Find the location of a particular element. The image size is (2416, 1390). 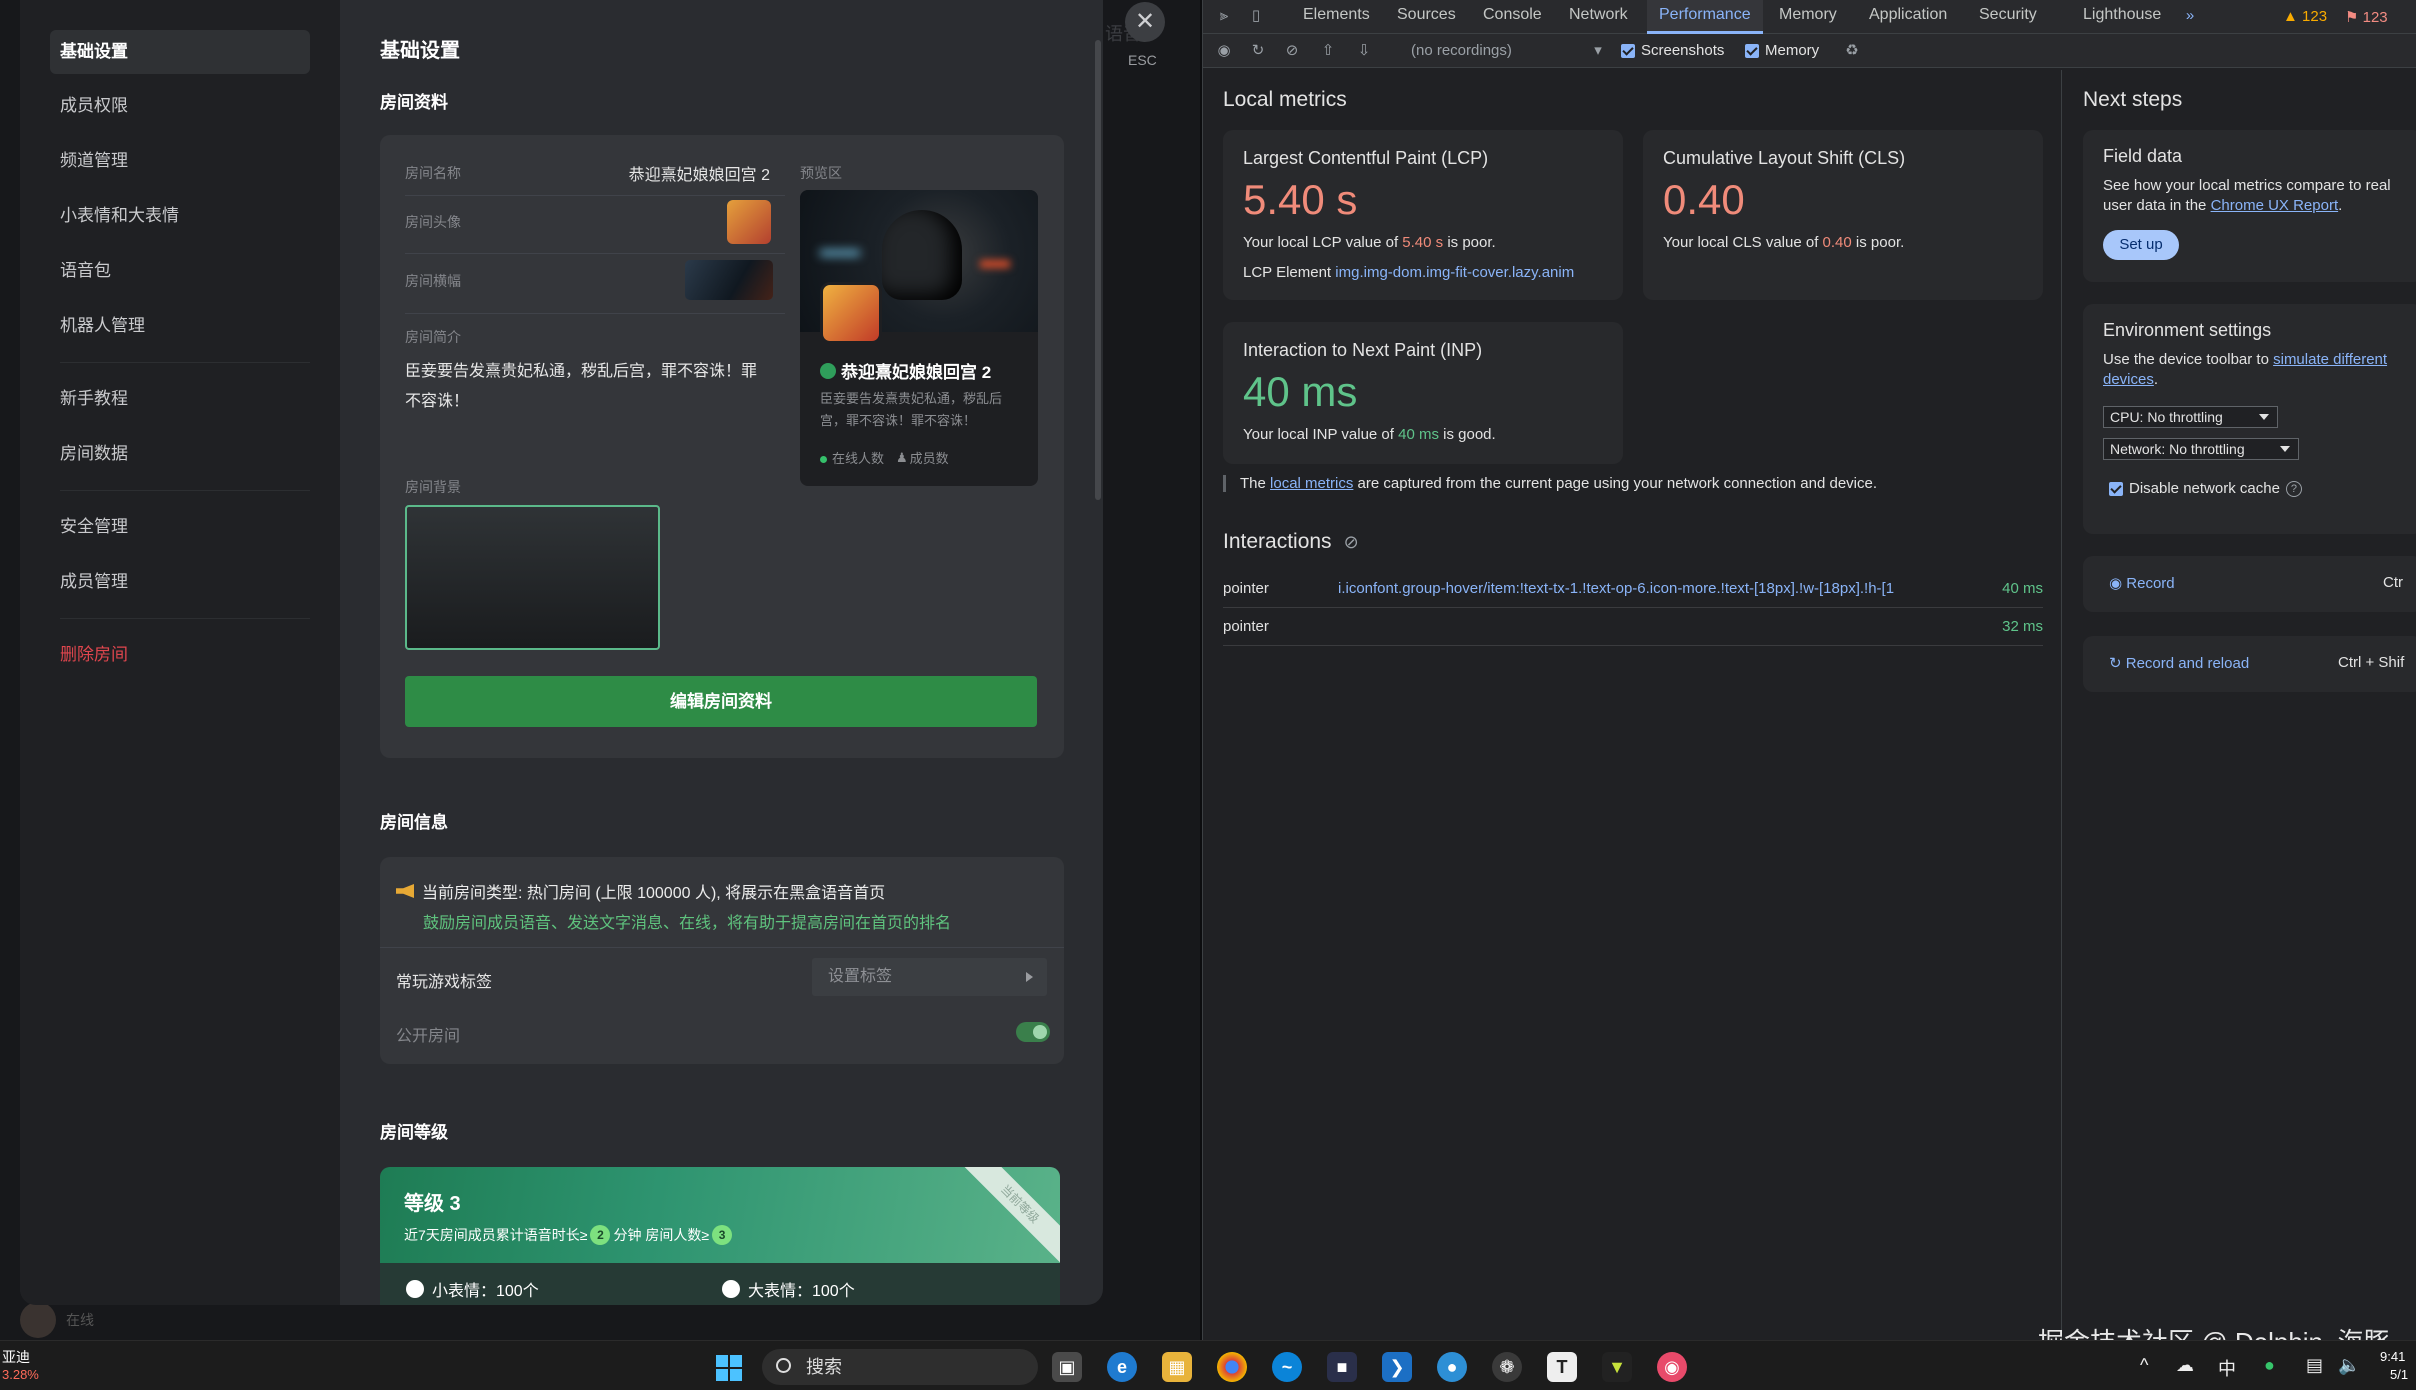

help-icon: ? is located at coordinates (2293, 488).